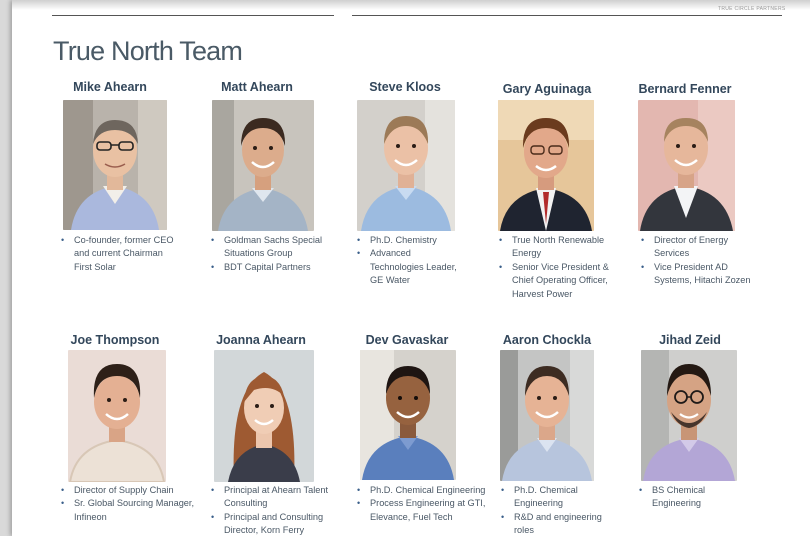  Describe the element at coordinates (115, 340) in the screenshot. I see `member-name: Joe Thompson` at that location.